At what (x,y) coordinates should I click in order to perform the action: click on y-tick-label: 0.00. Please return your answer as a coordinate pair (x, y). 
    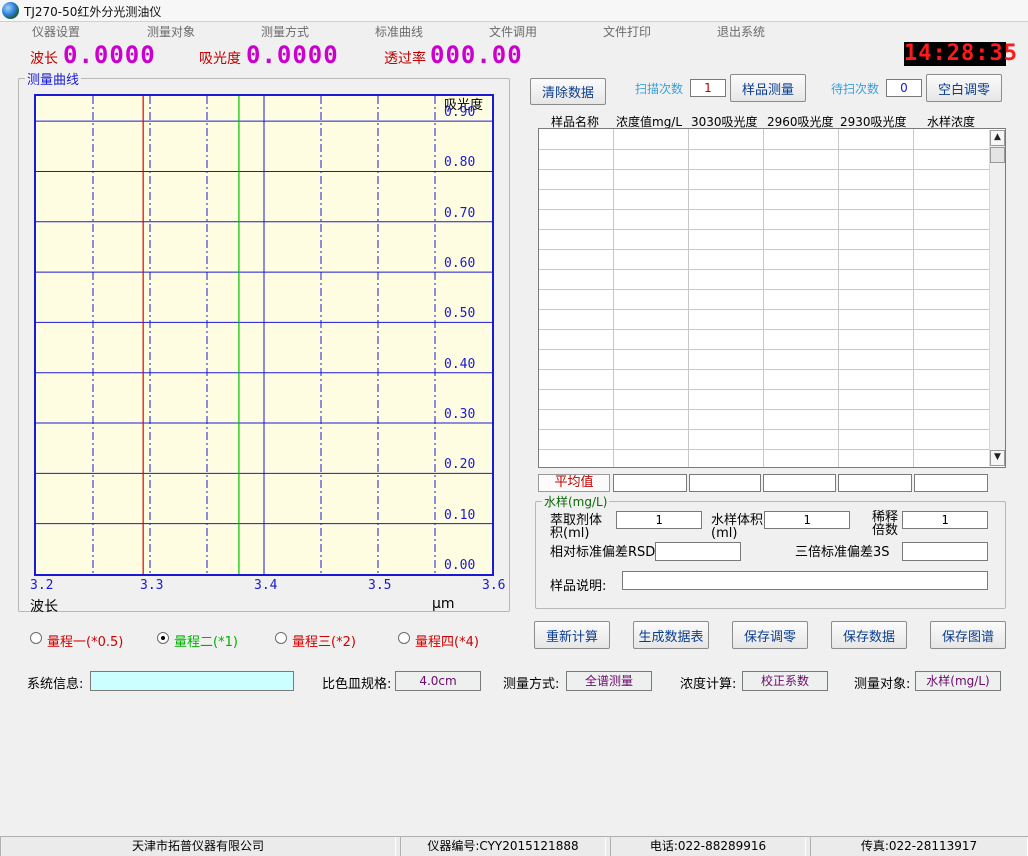
    Looking at the image, I should click on (460, 565).